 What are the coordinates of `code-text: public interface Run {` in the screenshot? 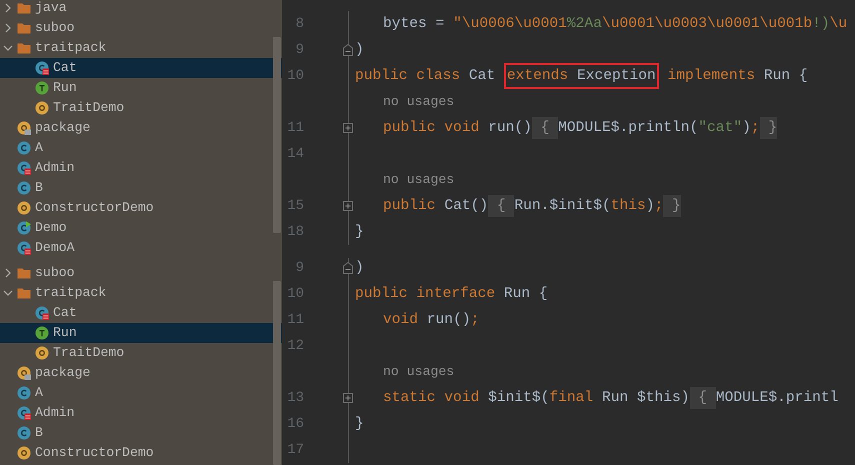 It's located at (451, 294).